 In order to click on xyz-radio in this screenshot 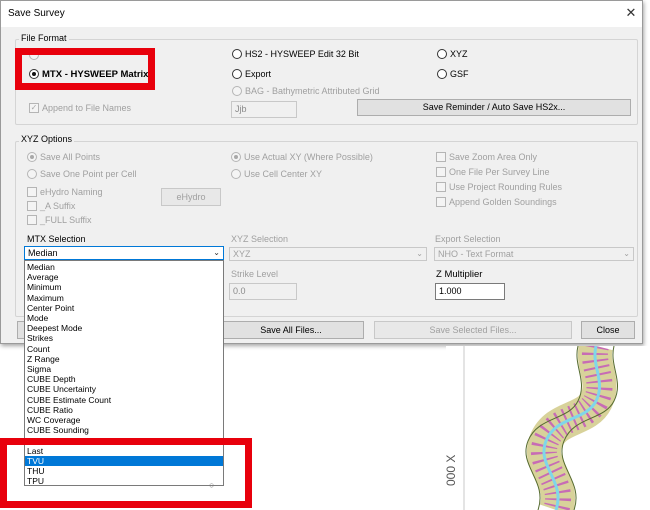, I will do `click(442, 54)`.